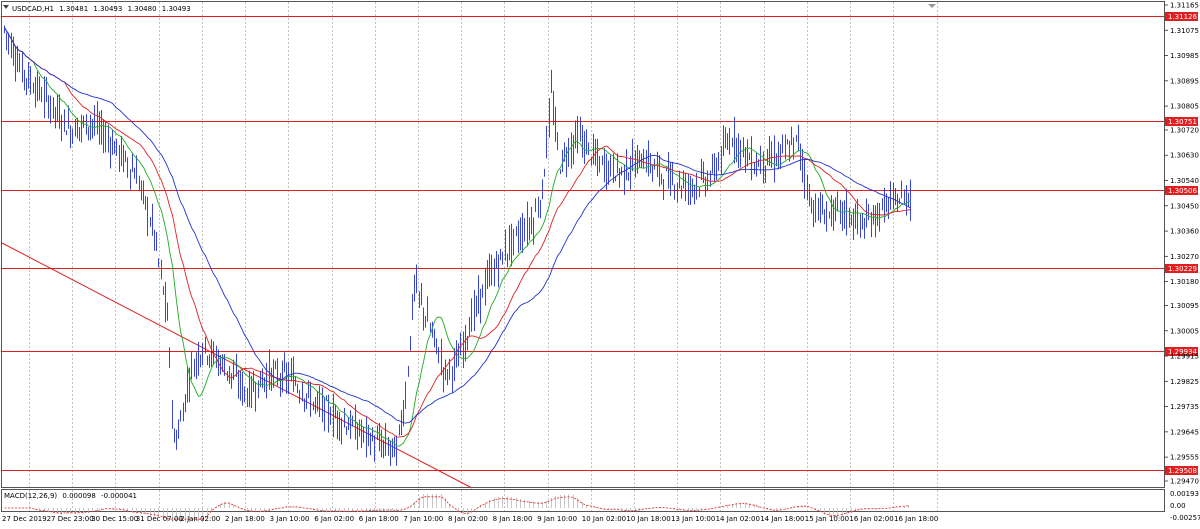  Describe the element at coordinates (1184, 432) in the screenshot. I see `price-tick-label: 1.29645` at that location.